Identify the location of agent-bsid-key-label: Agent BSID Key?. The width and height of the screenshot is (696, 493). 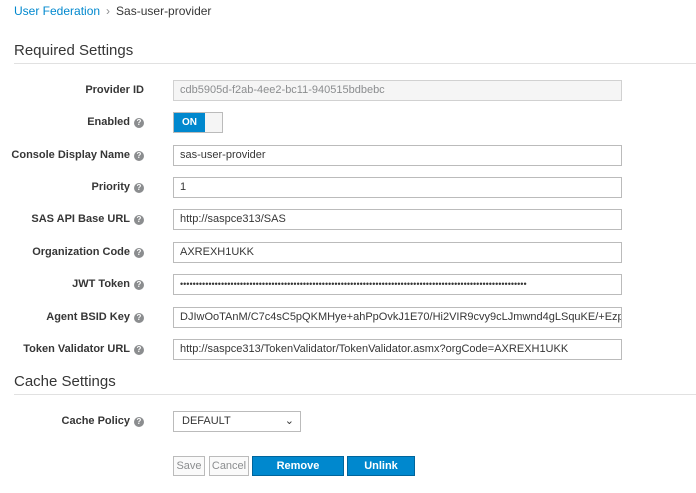
(95, 317).